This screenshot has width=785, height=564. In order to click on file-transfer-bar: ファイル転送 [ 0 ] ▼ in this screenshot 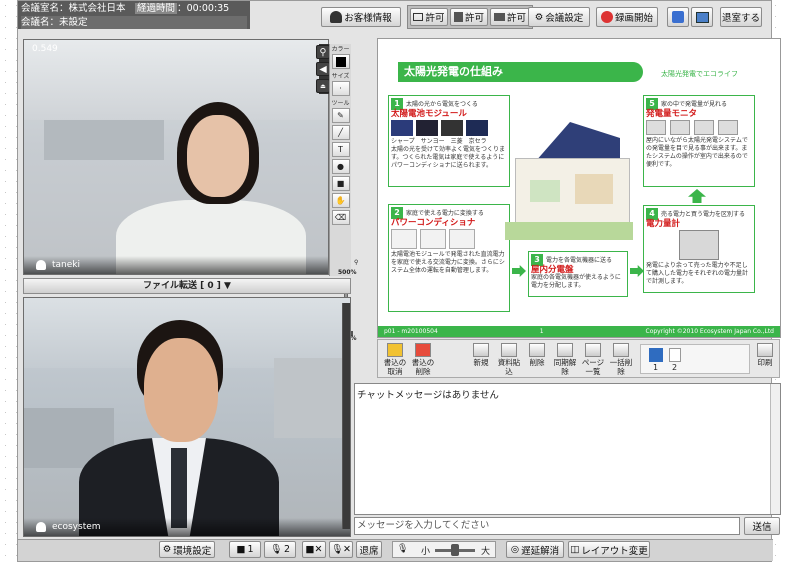, I will do `click(187, 286)`.